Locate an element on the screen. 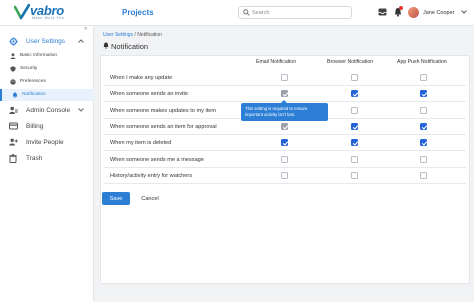 The image size is (474, 302). table-row: When someone sends an item for approval is located at coordinates (285, 127).